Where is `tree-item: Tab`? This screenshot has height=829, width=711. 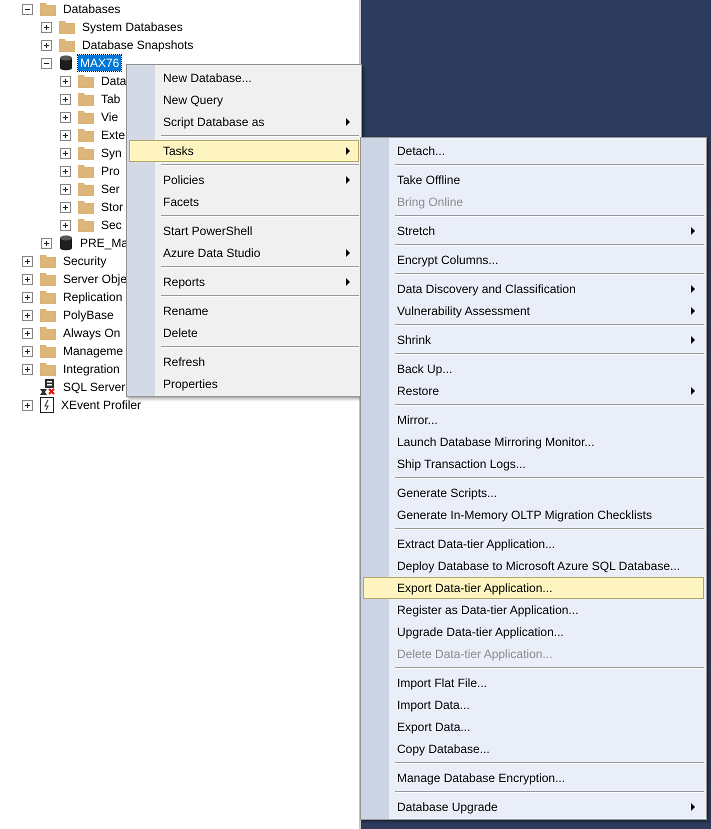
tree-item: Tab is located at coordinates (110, 99).